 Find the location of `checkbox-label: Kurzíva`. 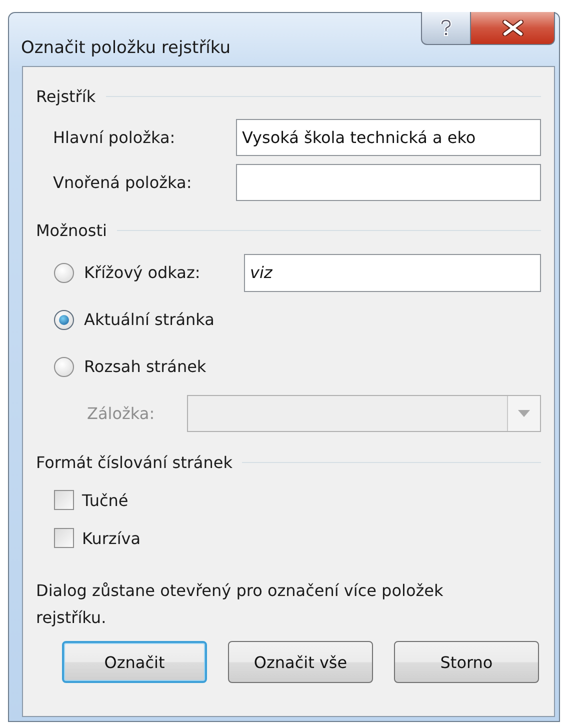

checkbox-label: Kurzíva is located at coordinates (111, 538).